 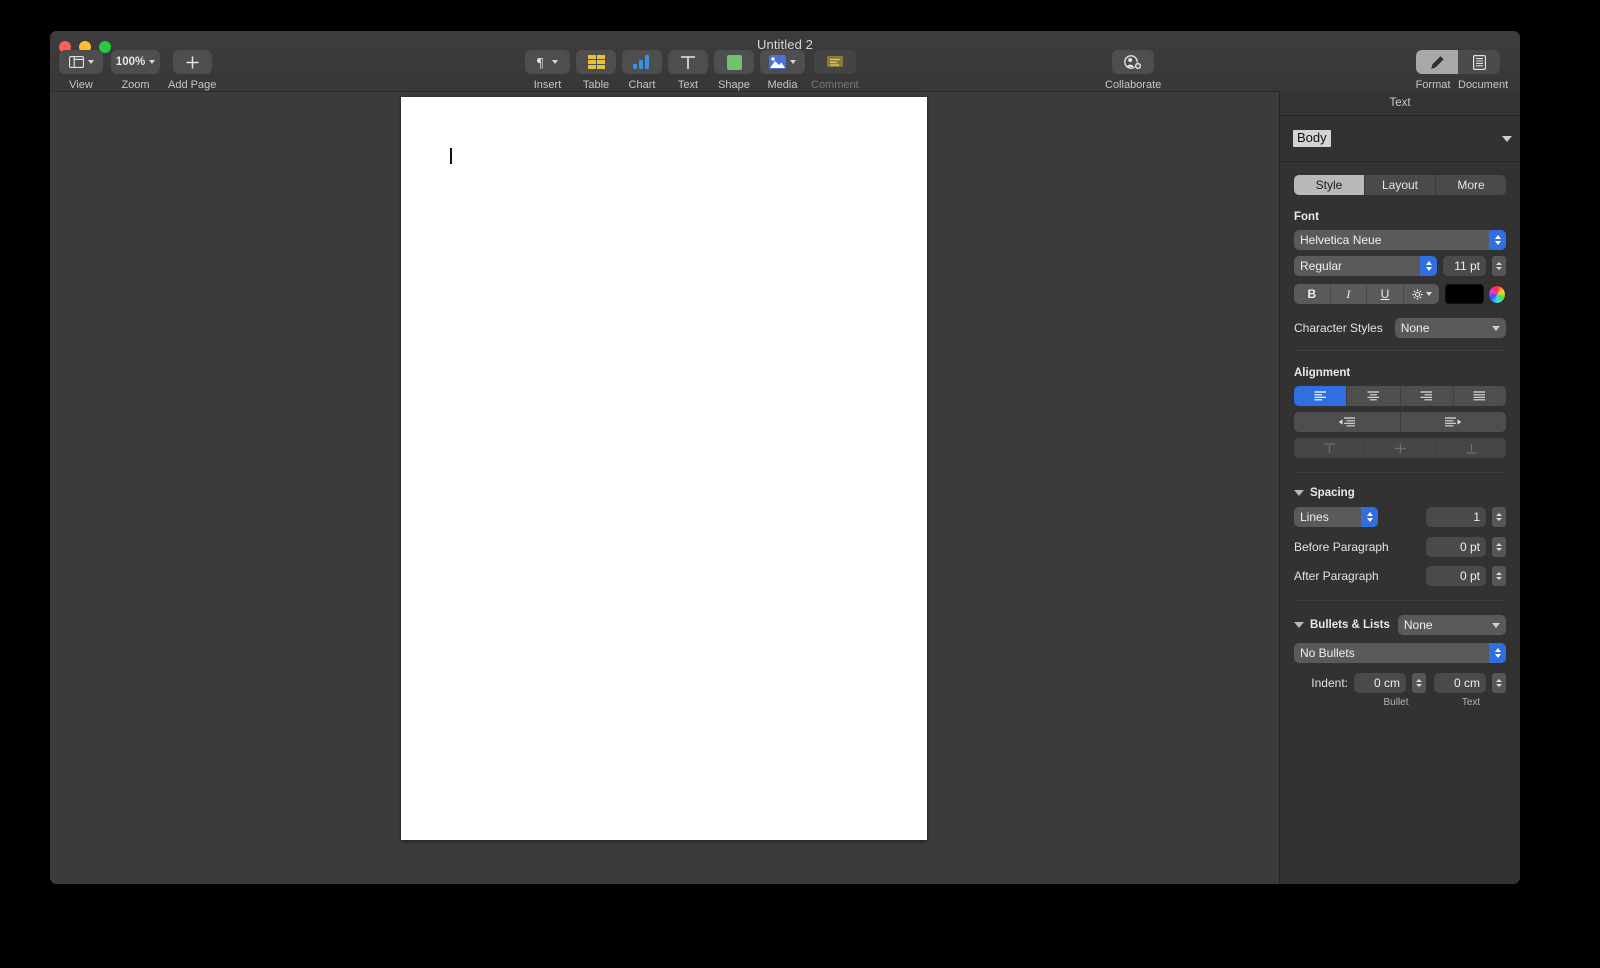 I want to click on bullet-type-stepper, so click(x=1497, y=653).